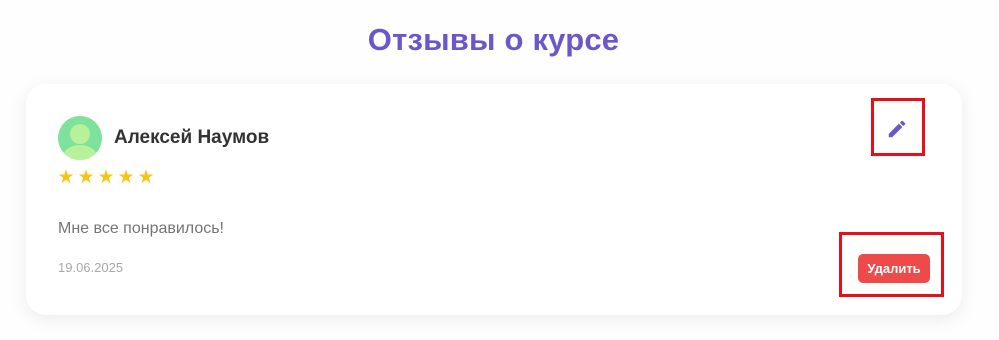 The image size is (999, 340). I want to click on user-avatar-icon, so click(80, 138).